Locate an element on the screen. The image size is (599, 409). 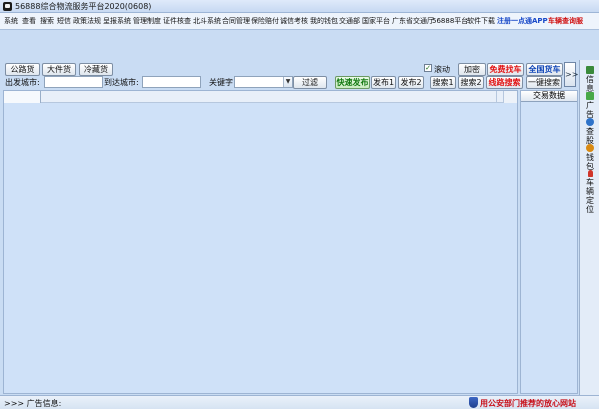
menu-item-search: 搜索 is located at coordinates (47, 21).